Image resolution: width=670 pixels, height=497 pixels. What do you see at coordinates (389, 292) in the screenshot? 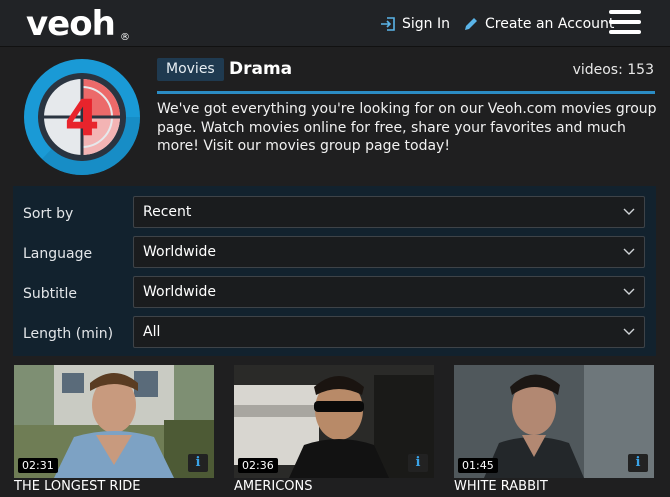
I see `subtitle-select: Worldwide` at bounding box center [389, 292].